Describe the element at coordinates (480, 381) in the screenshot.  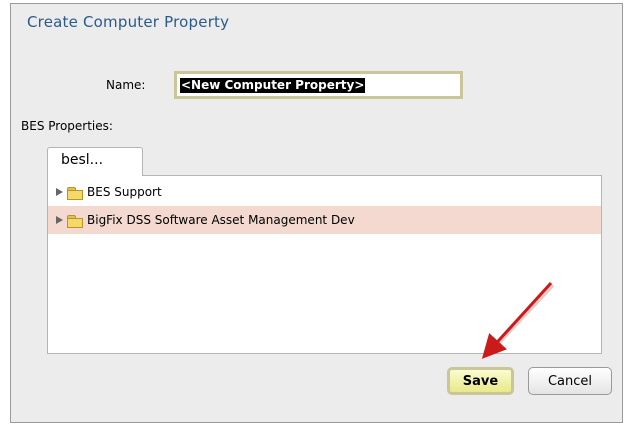
I see `save-button: Save` at that location.